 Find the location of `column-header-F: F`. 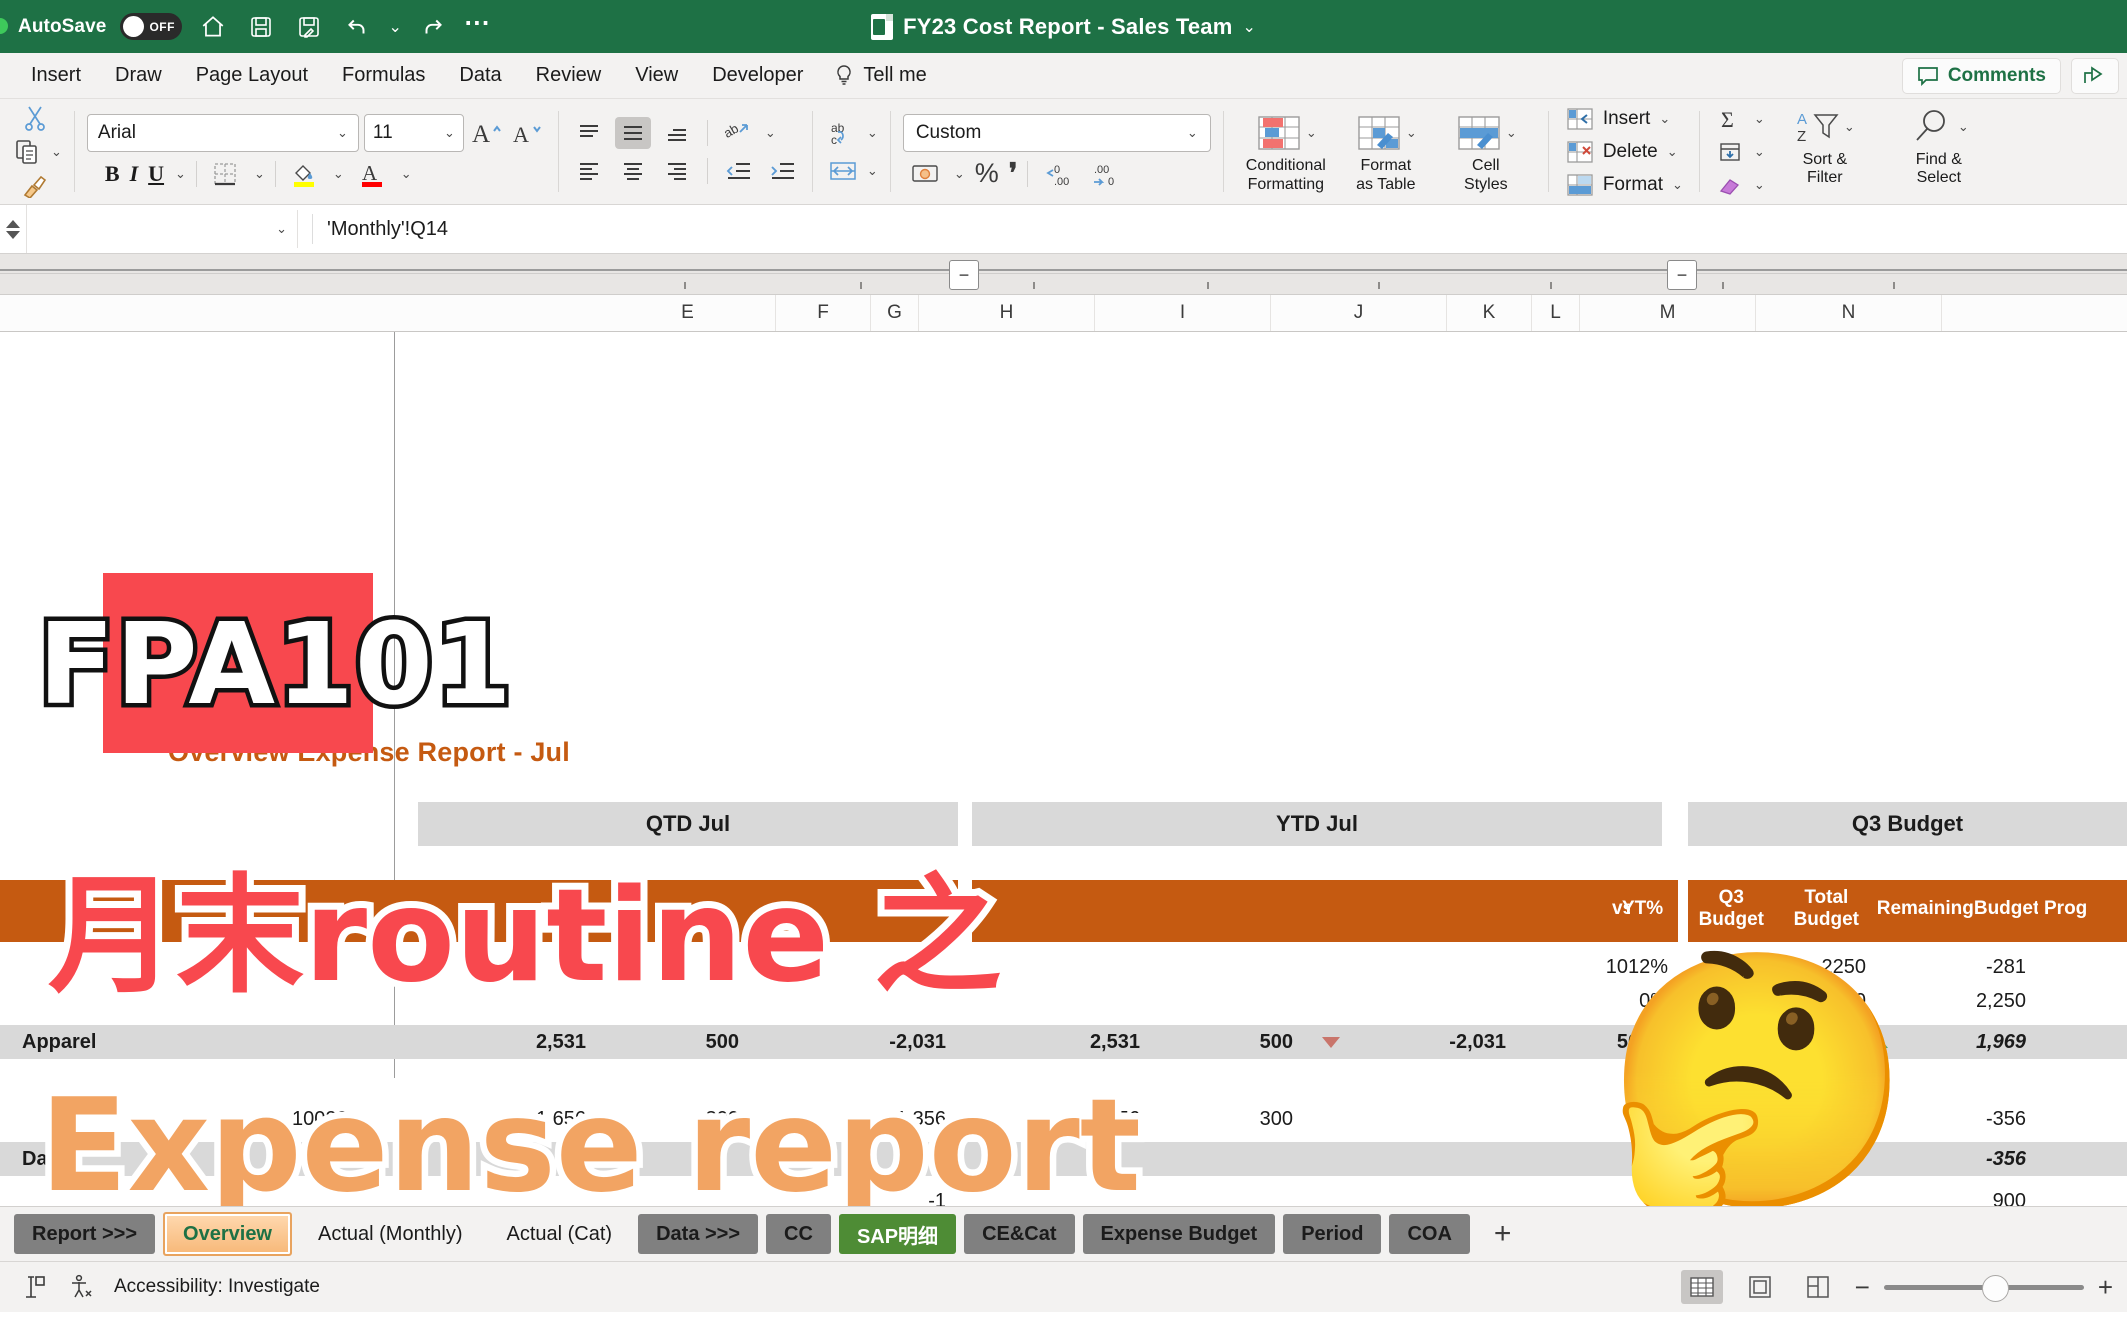

column-header-F: F is located at coordinates (823, 313).